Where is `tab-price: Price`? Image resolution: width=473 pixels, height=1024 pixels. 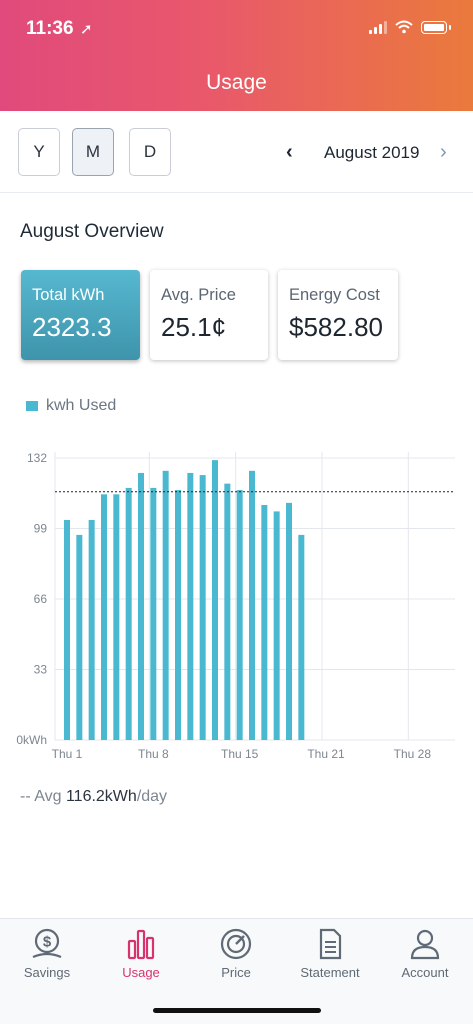 tab-price: Price is located at coordinates (236, 953).